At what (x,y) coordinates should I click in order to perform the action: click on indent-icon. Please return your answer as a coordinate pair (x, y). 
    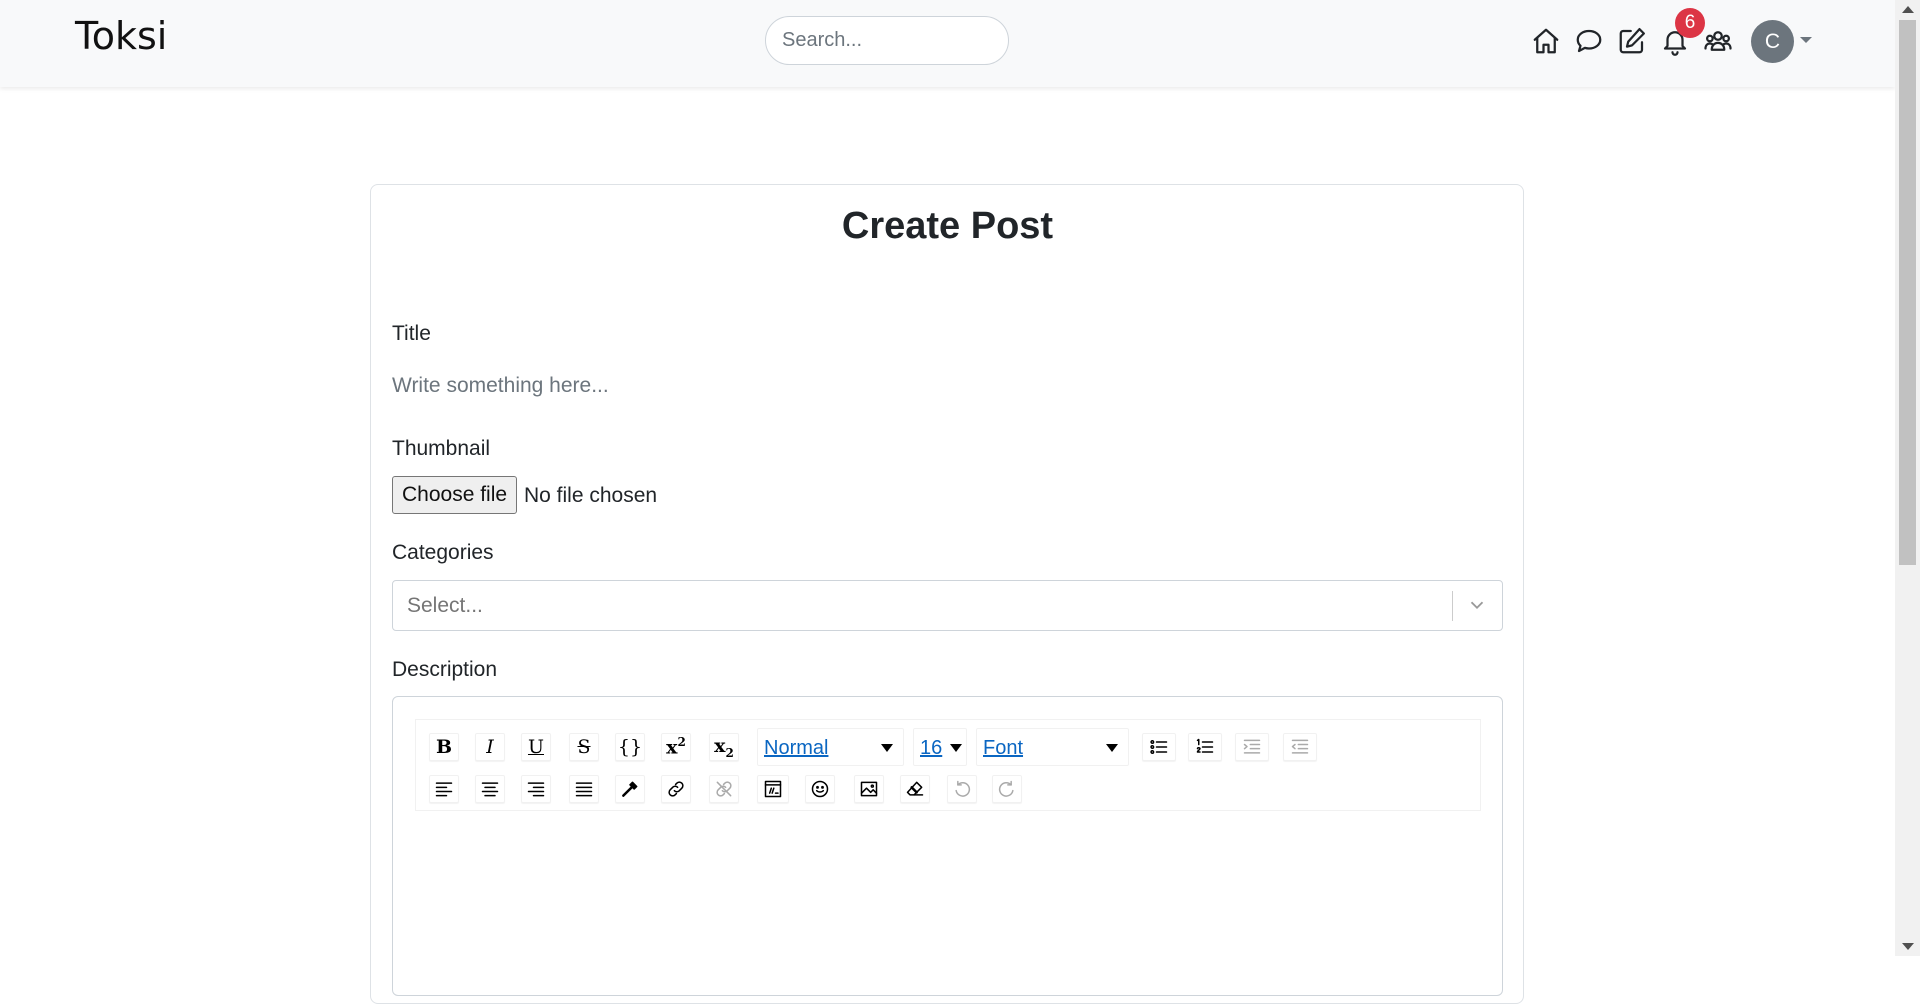
    Looking at the image, I should click on (1252, 747).